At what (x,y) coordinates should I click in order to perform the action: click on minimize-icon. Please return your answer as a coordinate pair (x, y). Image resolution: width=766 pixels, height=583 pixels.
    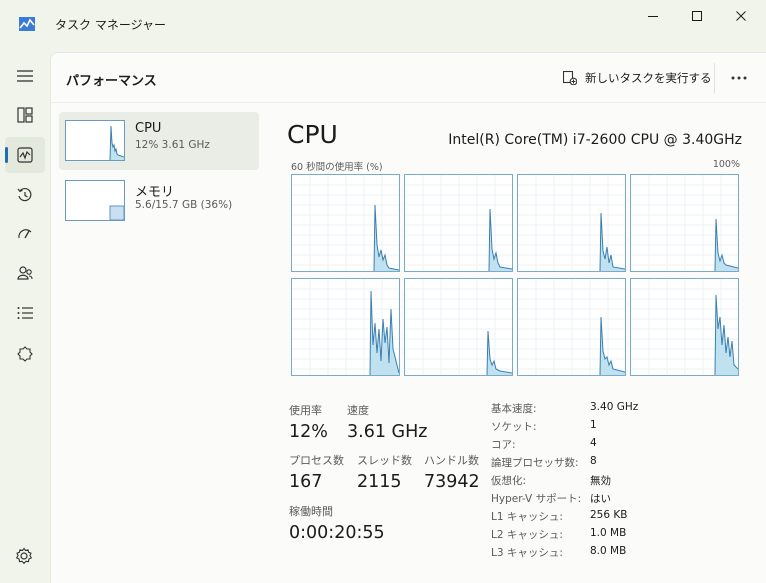
    Looking at the image, I should click on (653, 16).